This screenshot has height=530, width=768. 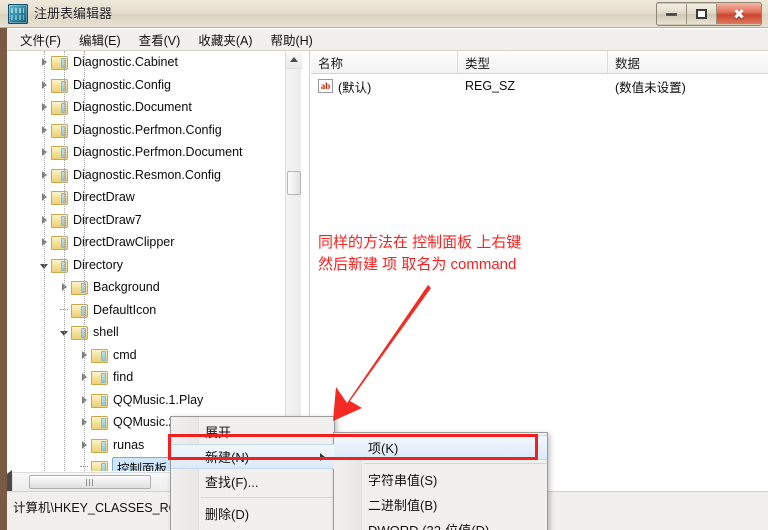 I want to click on tree-item: Diagnostic.Cabinet, so click(x=150, y=62).